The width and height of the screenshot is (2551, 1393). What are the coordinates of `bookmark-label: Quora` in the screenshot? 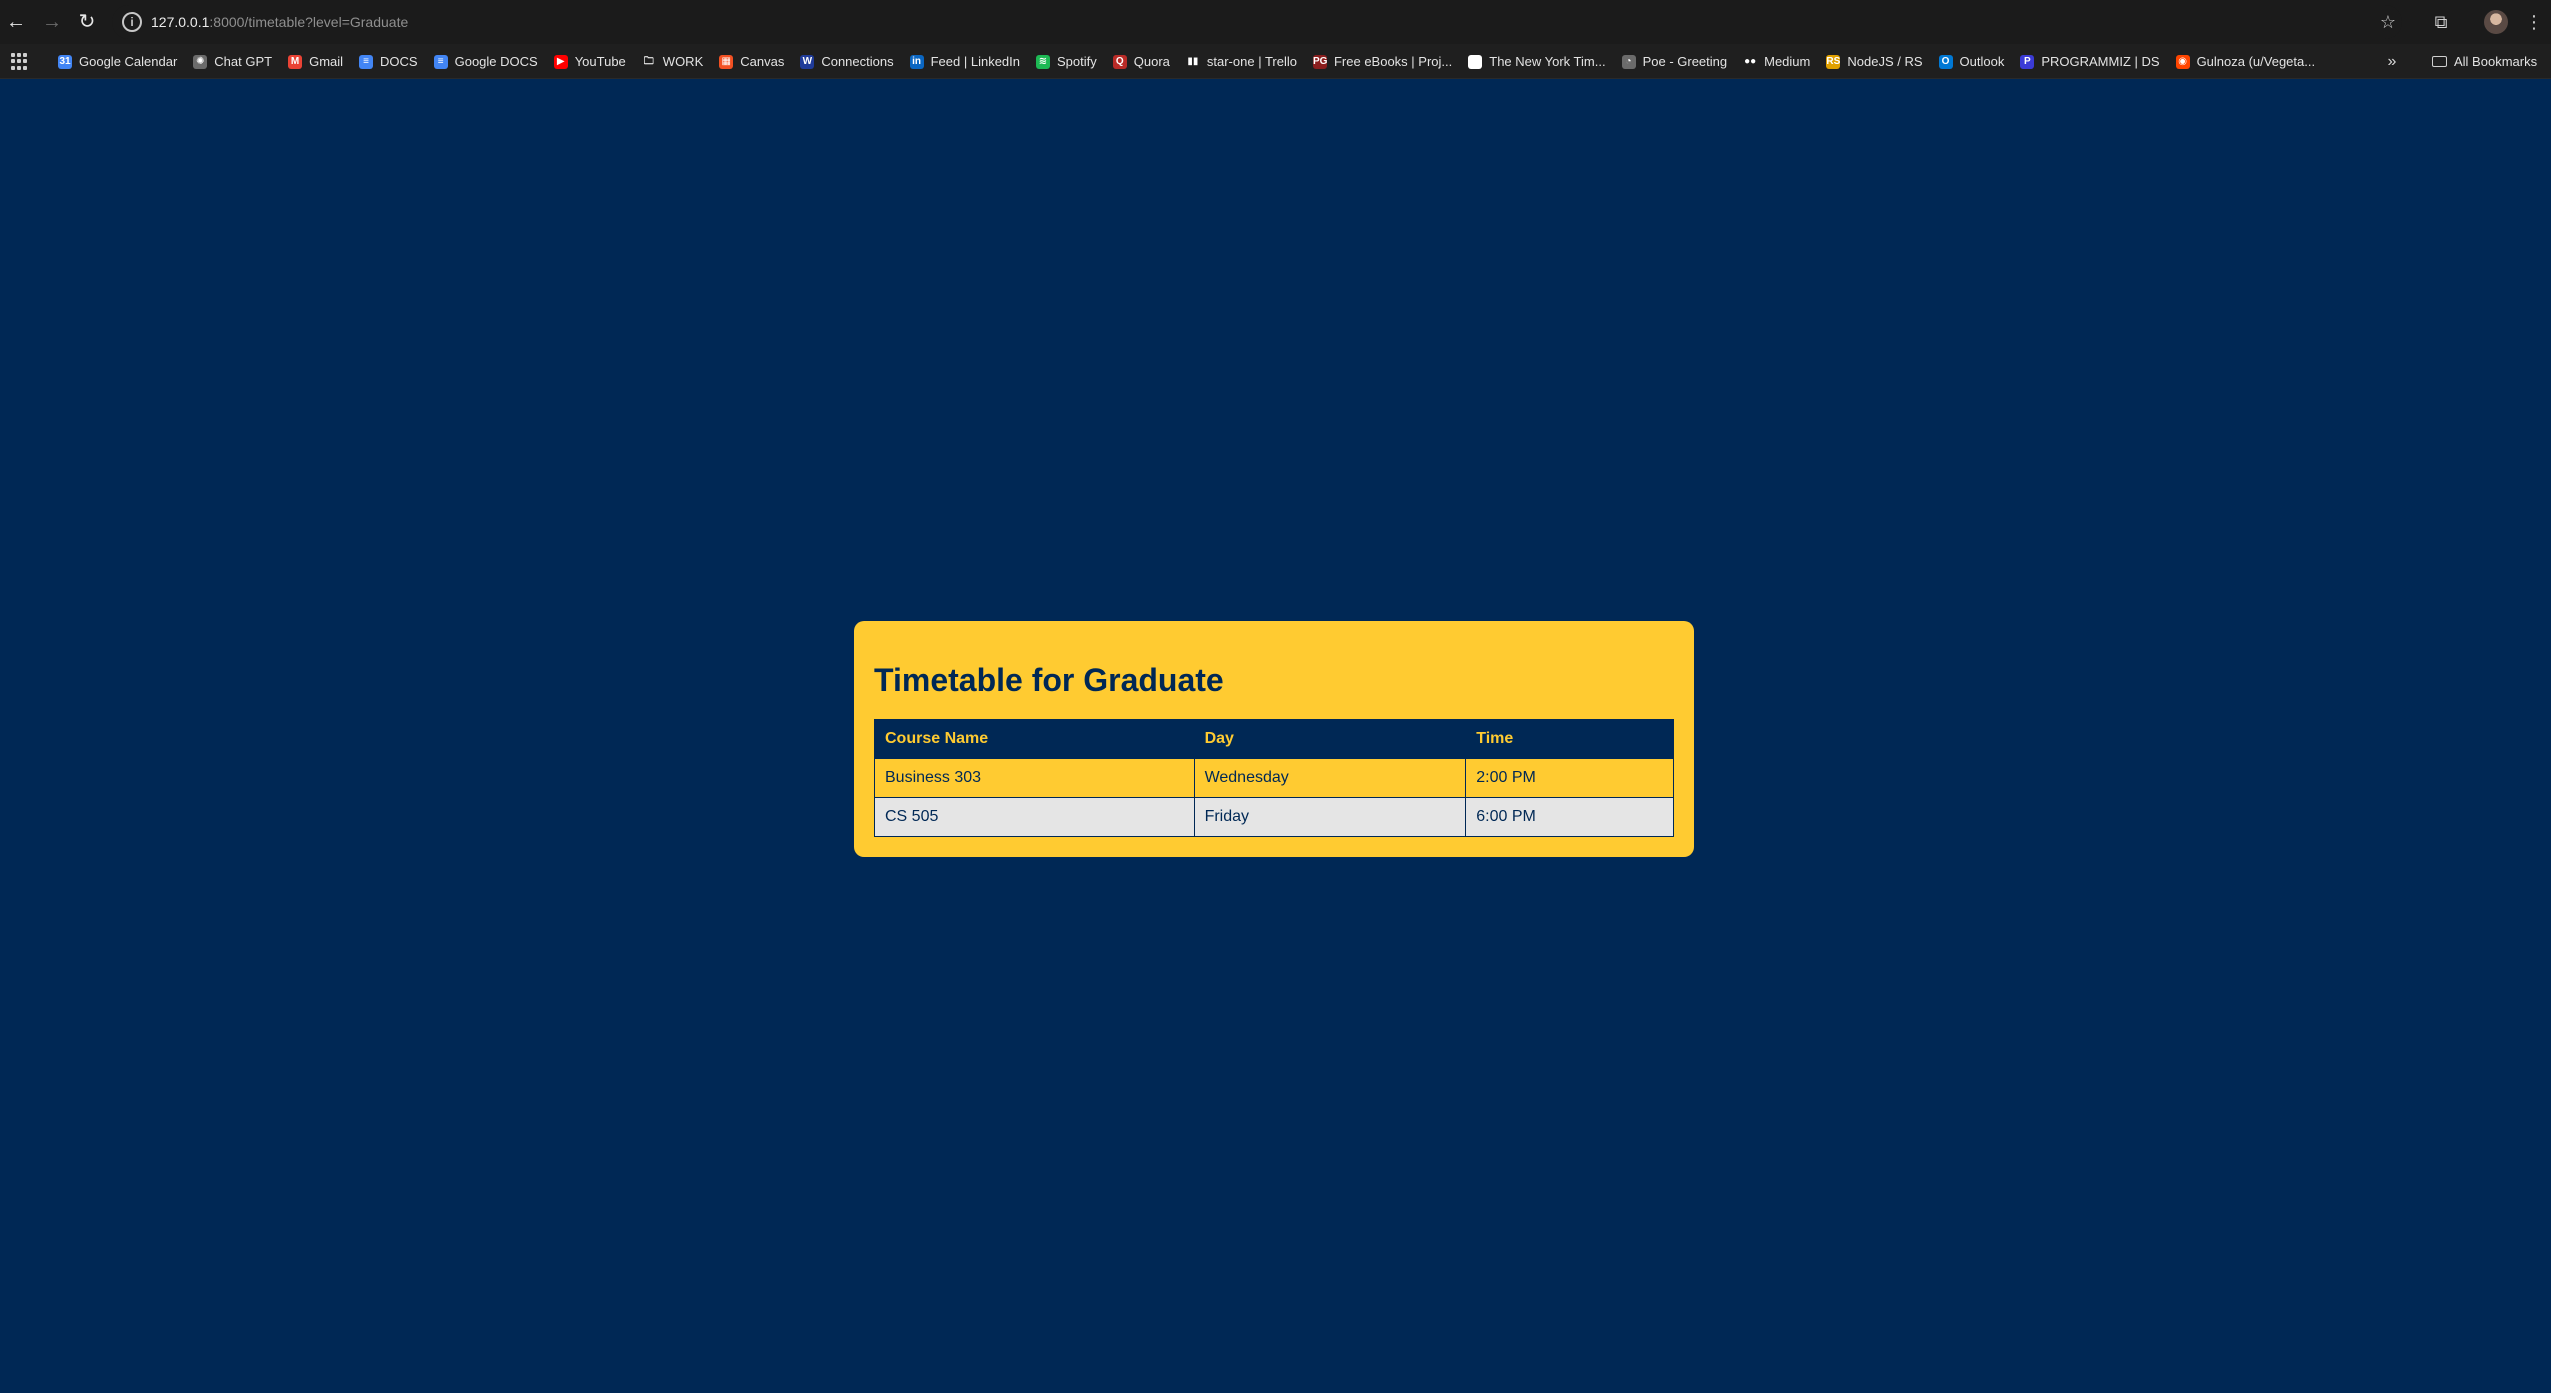 It's located at (1151, 61).